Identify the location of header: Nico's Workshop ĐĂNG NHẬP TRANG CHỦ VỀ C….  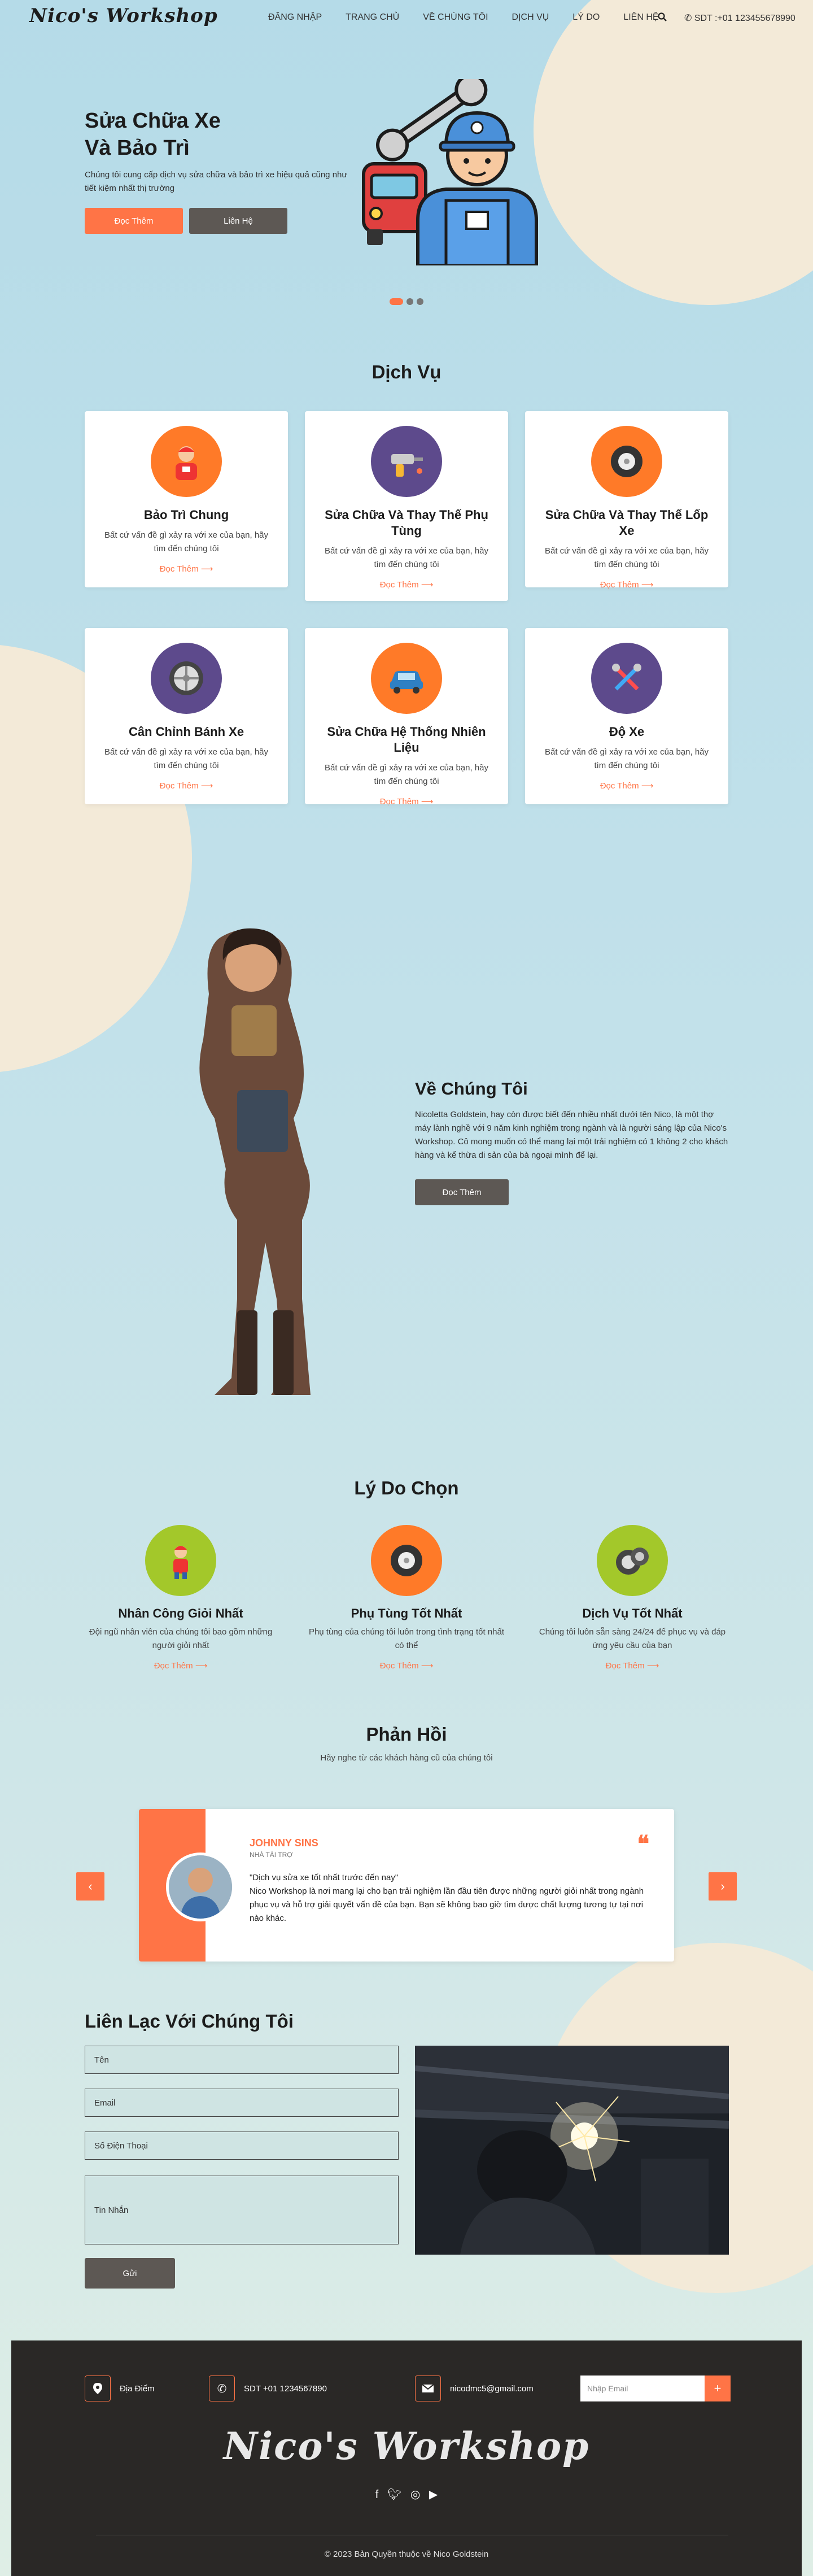
(406, 18).